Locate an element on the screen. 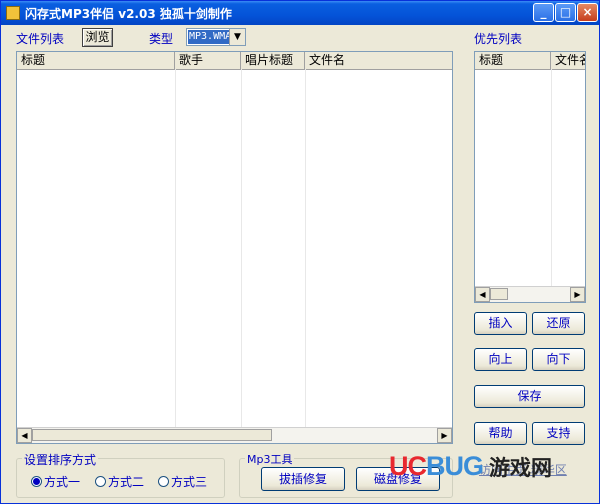 Image resolution: width=600 pixels, height=504 pixels. column-header-artist: 歌手 is located at coordinates (208, 60).